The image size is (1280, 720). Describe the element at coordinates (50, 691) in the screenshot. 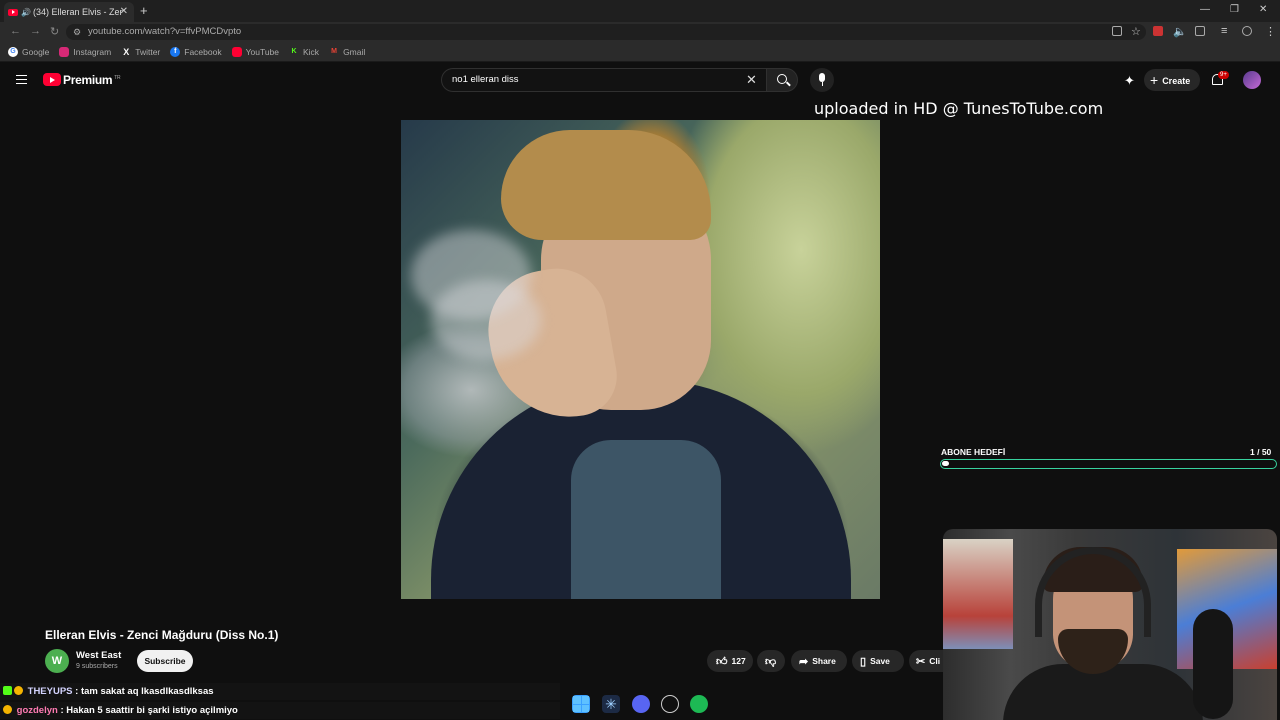

I see `chat-username: THEYUPS` at that location.